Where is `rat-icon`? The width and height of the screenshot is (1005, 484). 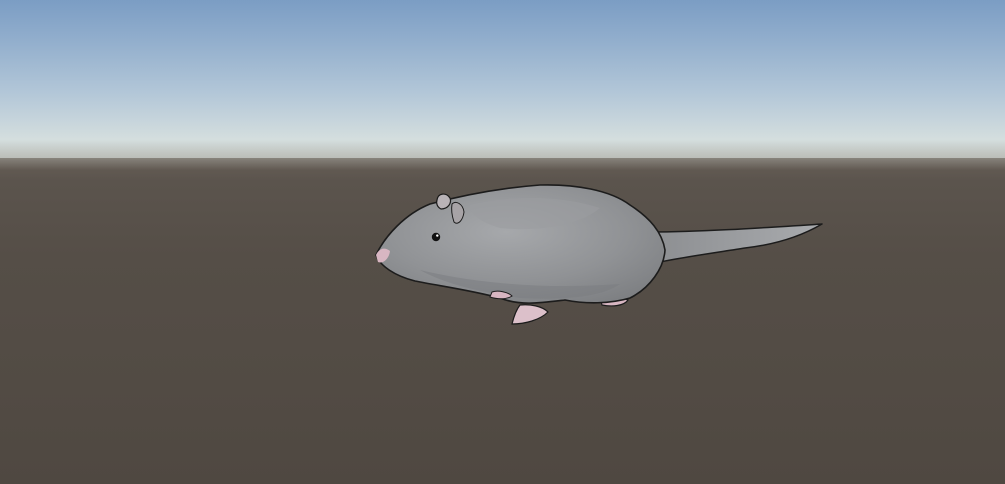 rat-icon is located at coordinates (599, 254).